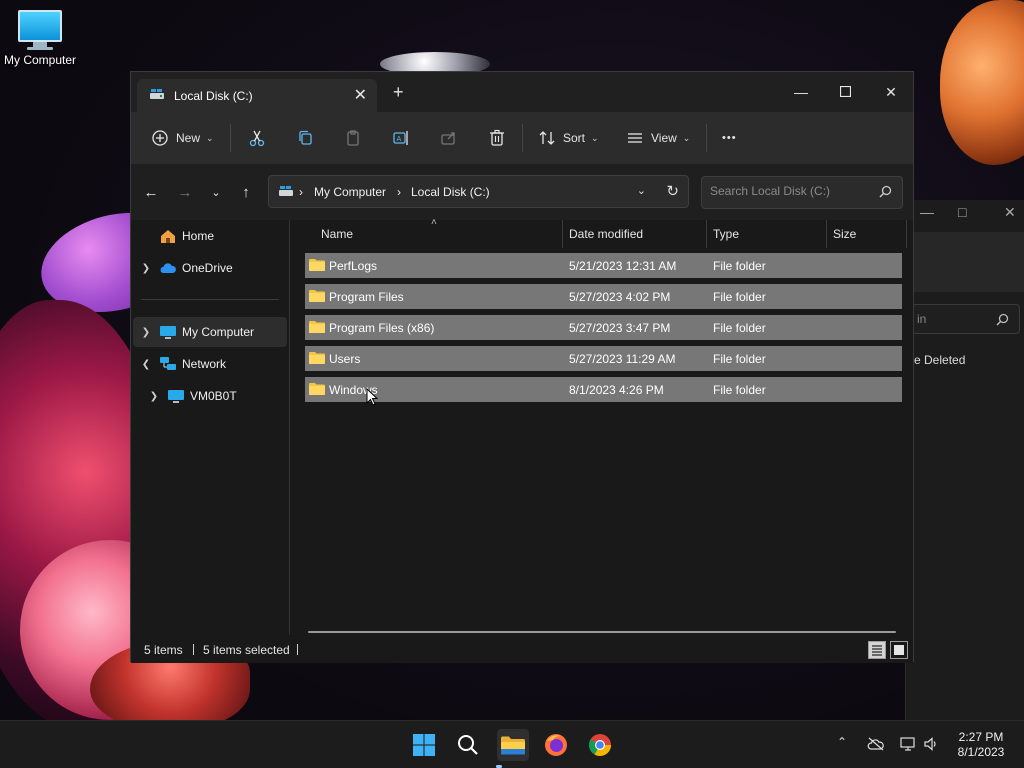 This screenshot has height=768, width=1024. I want to click on rename-button: A, so click(401, 138).